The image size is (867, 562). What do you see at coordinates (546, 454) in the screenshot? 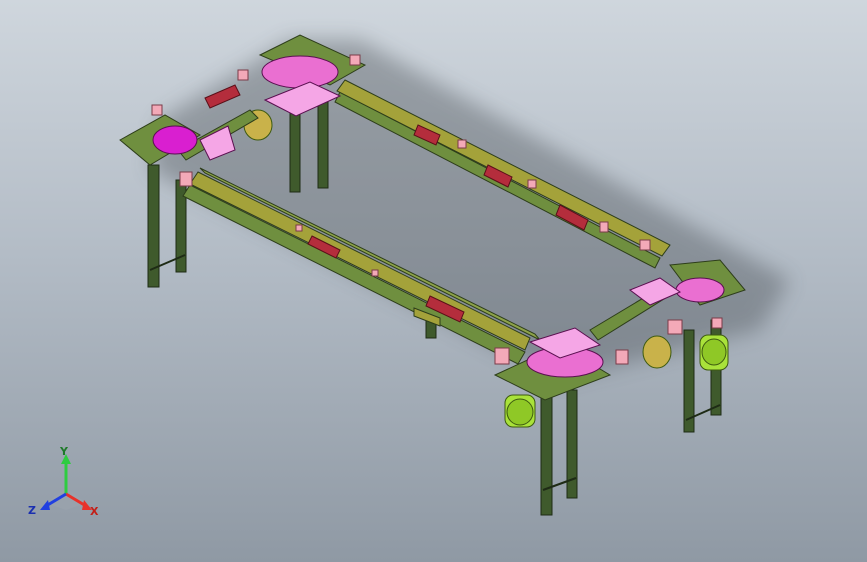
I see `leg-front-a` at bounding box center [546, 454].